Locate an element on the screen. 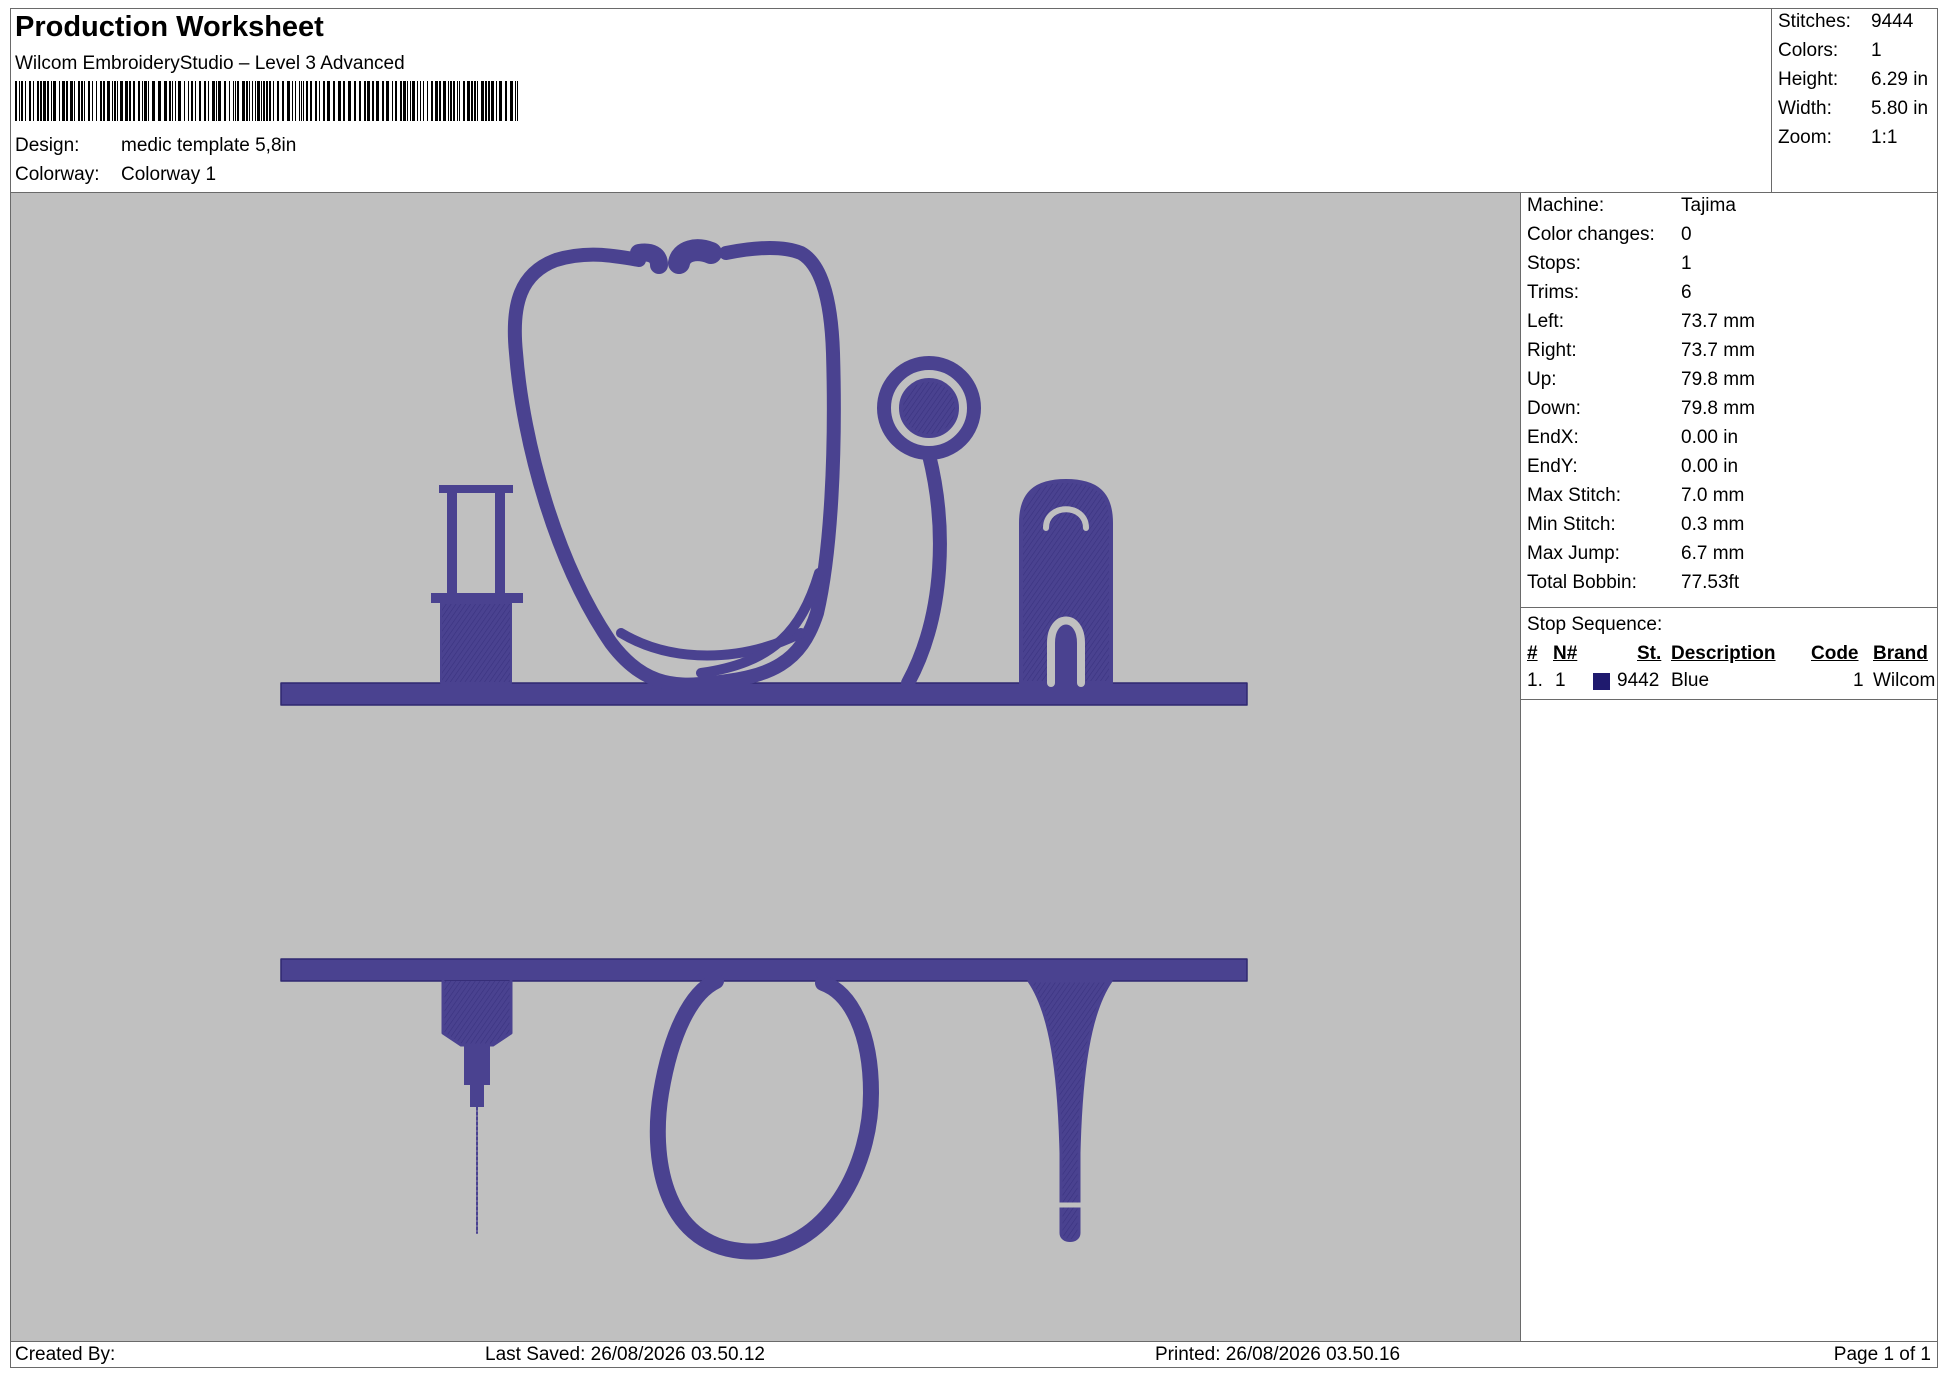  info-row: Max Jump: 6.7 mm is located at coordinates (1636, 553).